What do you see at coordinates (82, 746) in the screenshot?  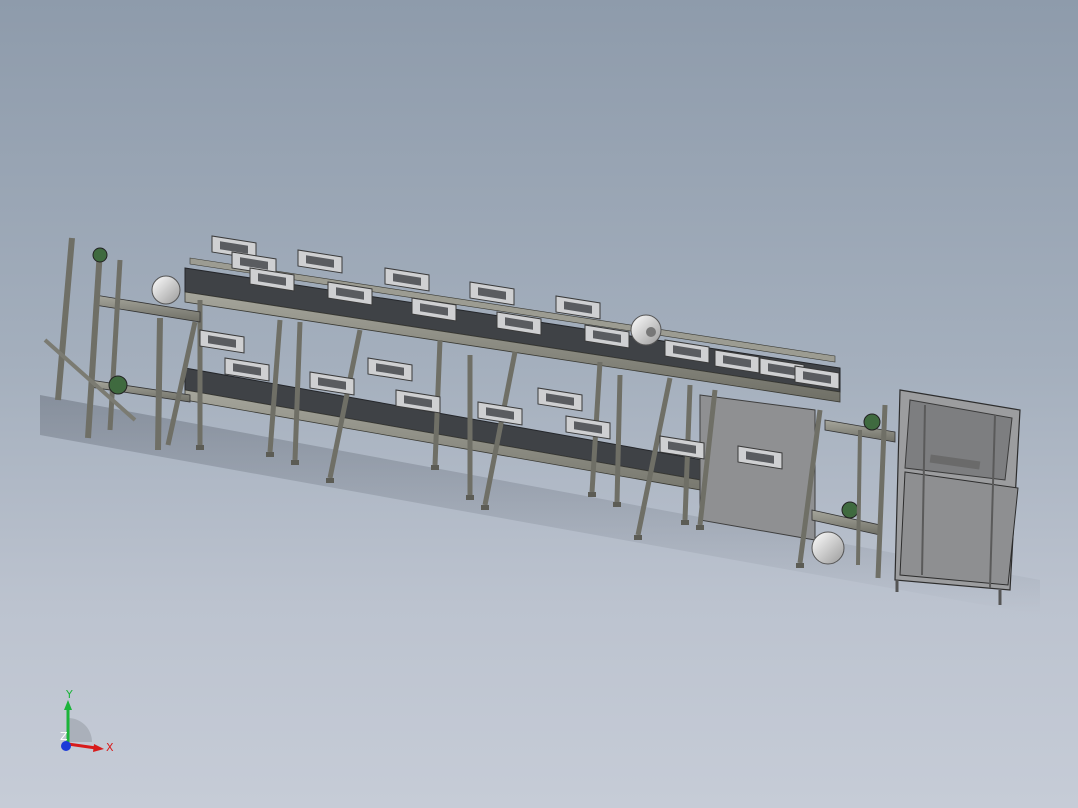 I see `x-axis-icon` at bounding box center [82, 746].